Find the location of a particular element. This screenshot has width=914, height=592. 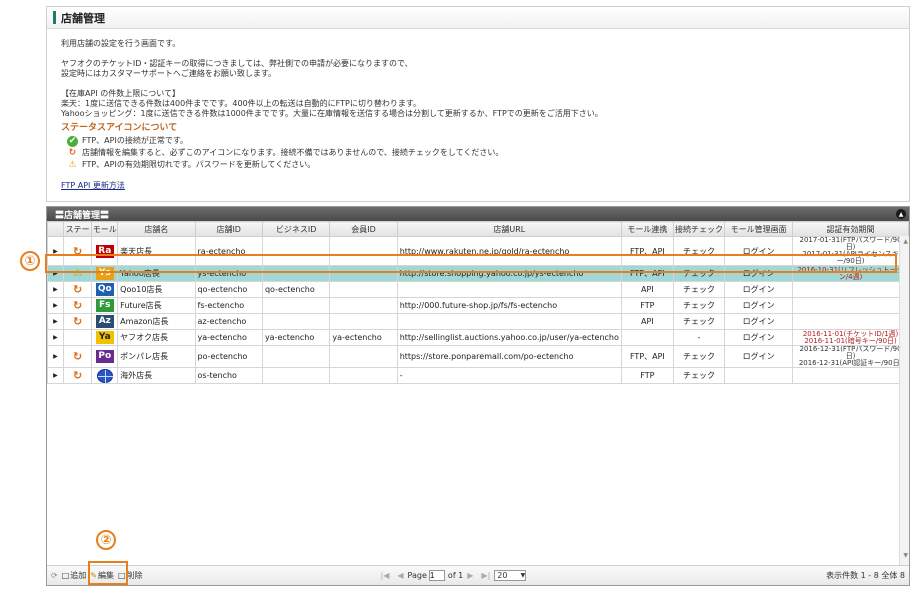

store-url-cell: - is located at coordinates (509, 375).